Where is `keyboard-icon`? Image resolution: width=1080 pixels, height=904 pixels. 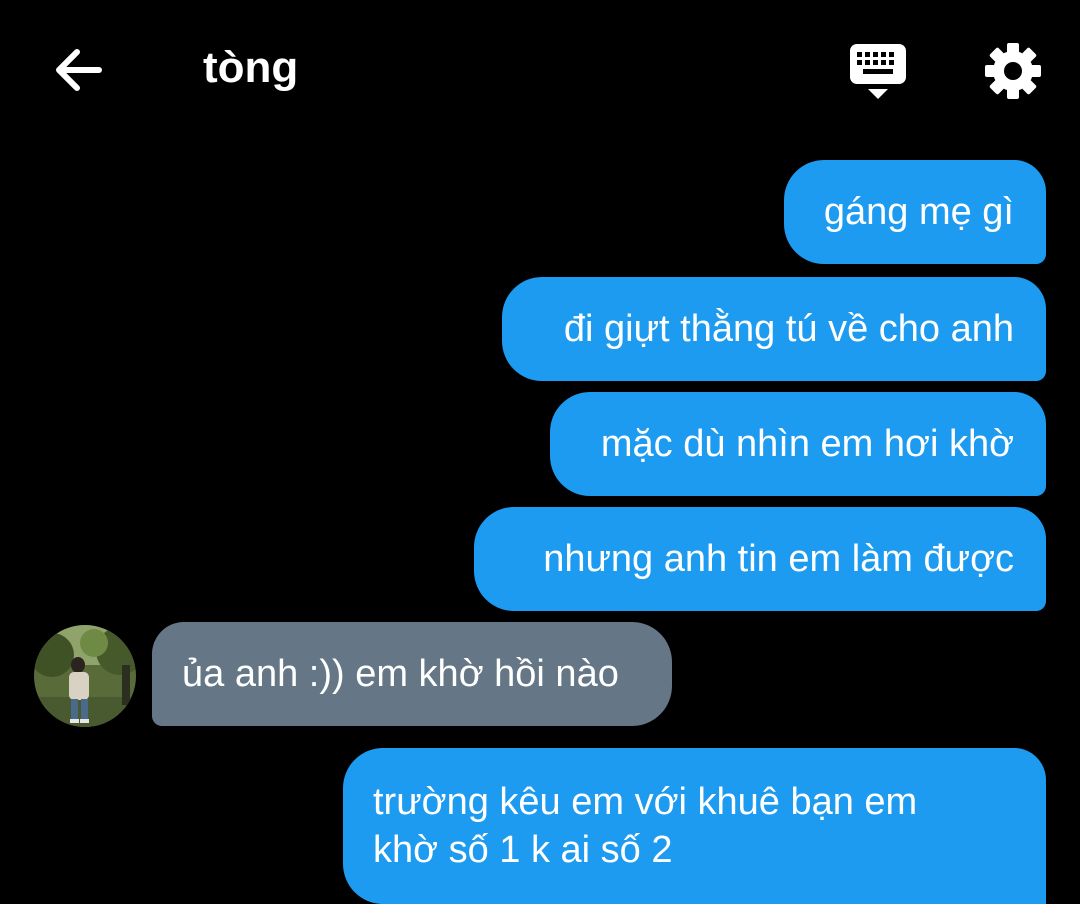 keyboard-icon is located at coordinates (878, 71).